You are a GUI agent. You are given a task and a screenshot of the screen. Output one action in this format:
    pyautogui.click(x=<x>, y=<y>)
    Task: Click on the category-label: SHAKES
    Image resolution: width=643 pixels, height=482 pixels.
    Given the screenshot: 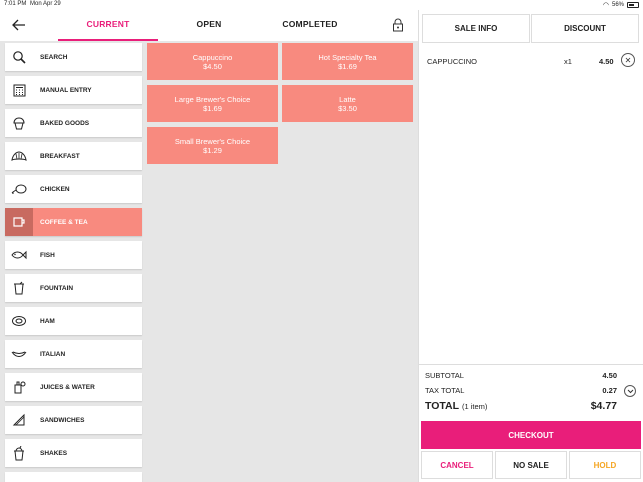 What is the action you would take?
    pyautogui.click(x=54, y=453)
    